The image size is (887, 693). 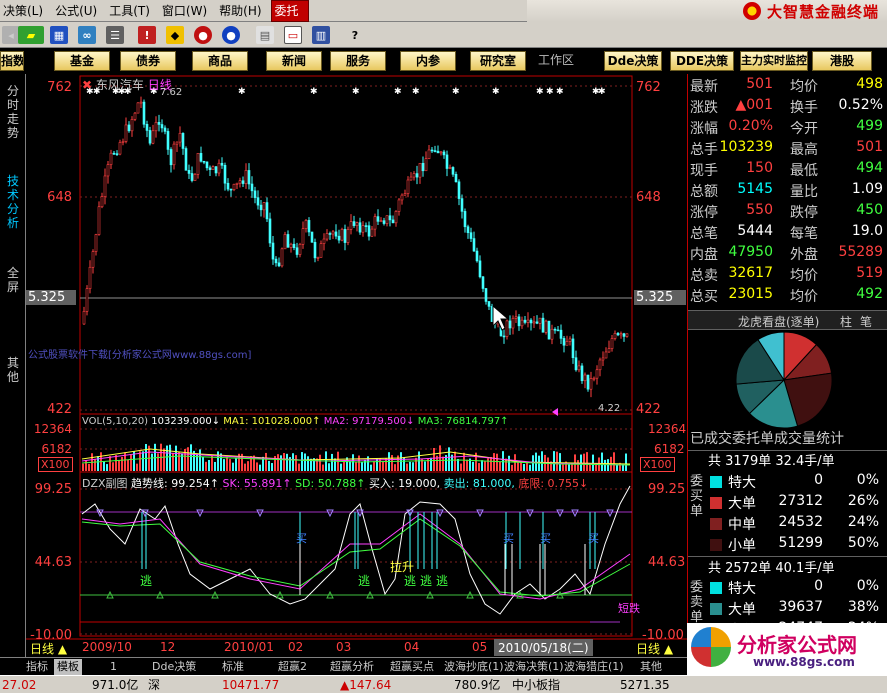 What do you see at coordinates (13, 280) in the screenshot?
I see `tab-fullscreen: 全屏` at bounding box center [13, 280].